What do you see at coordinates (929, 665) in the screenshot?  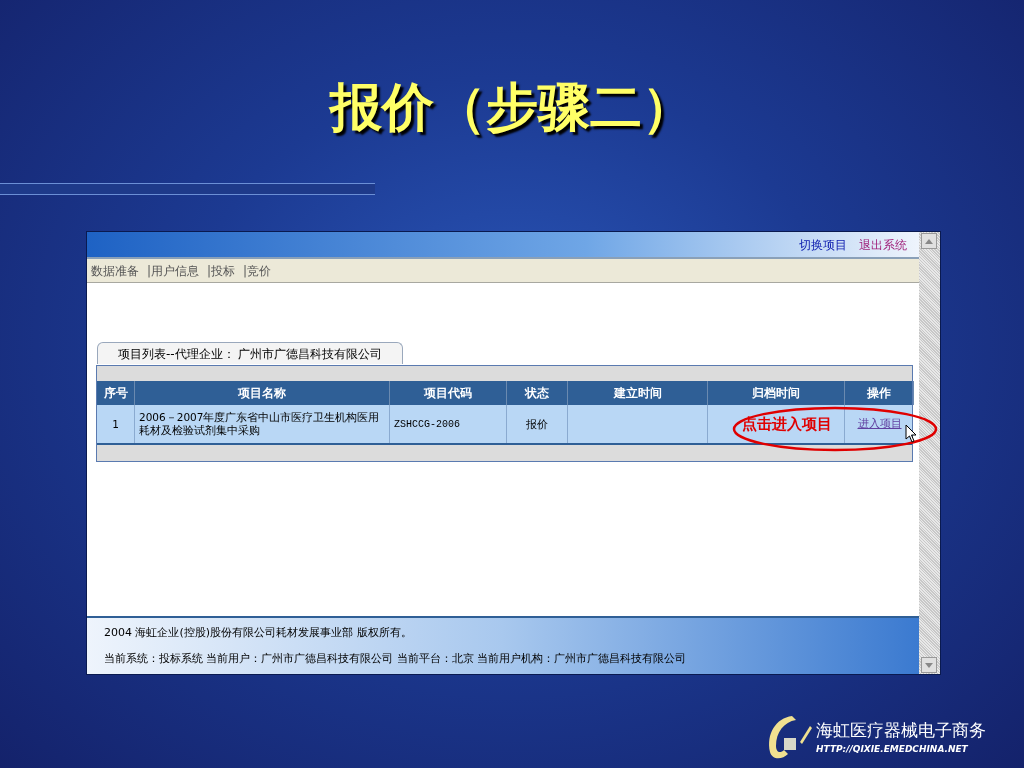 I see `scroll-down-icon` at bounding box center [929, 665].